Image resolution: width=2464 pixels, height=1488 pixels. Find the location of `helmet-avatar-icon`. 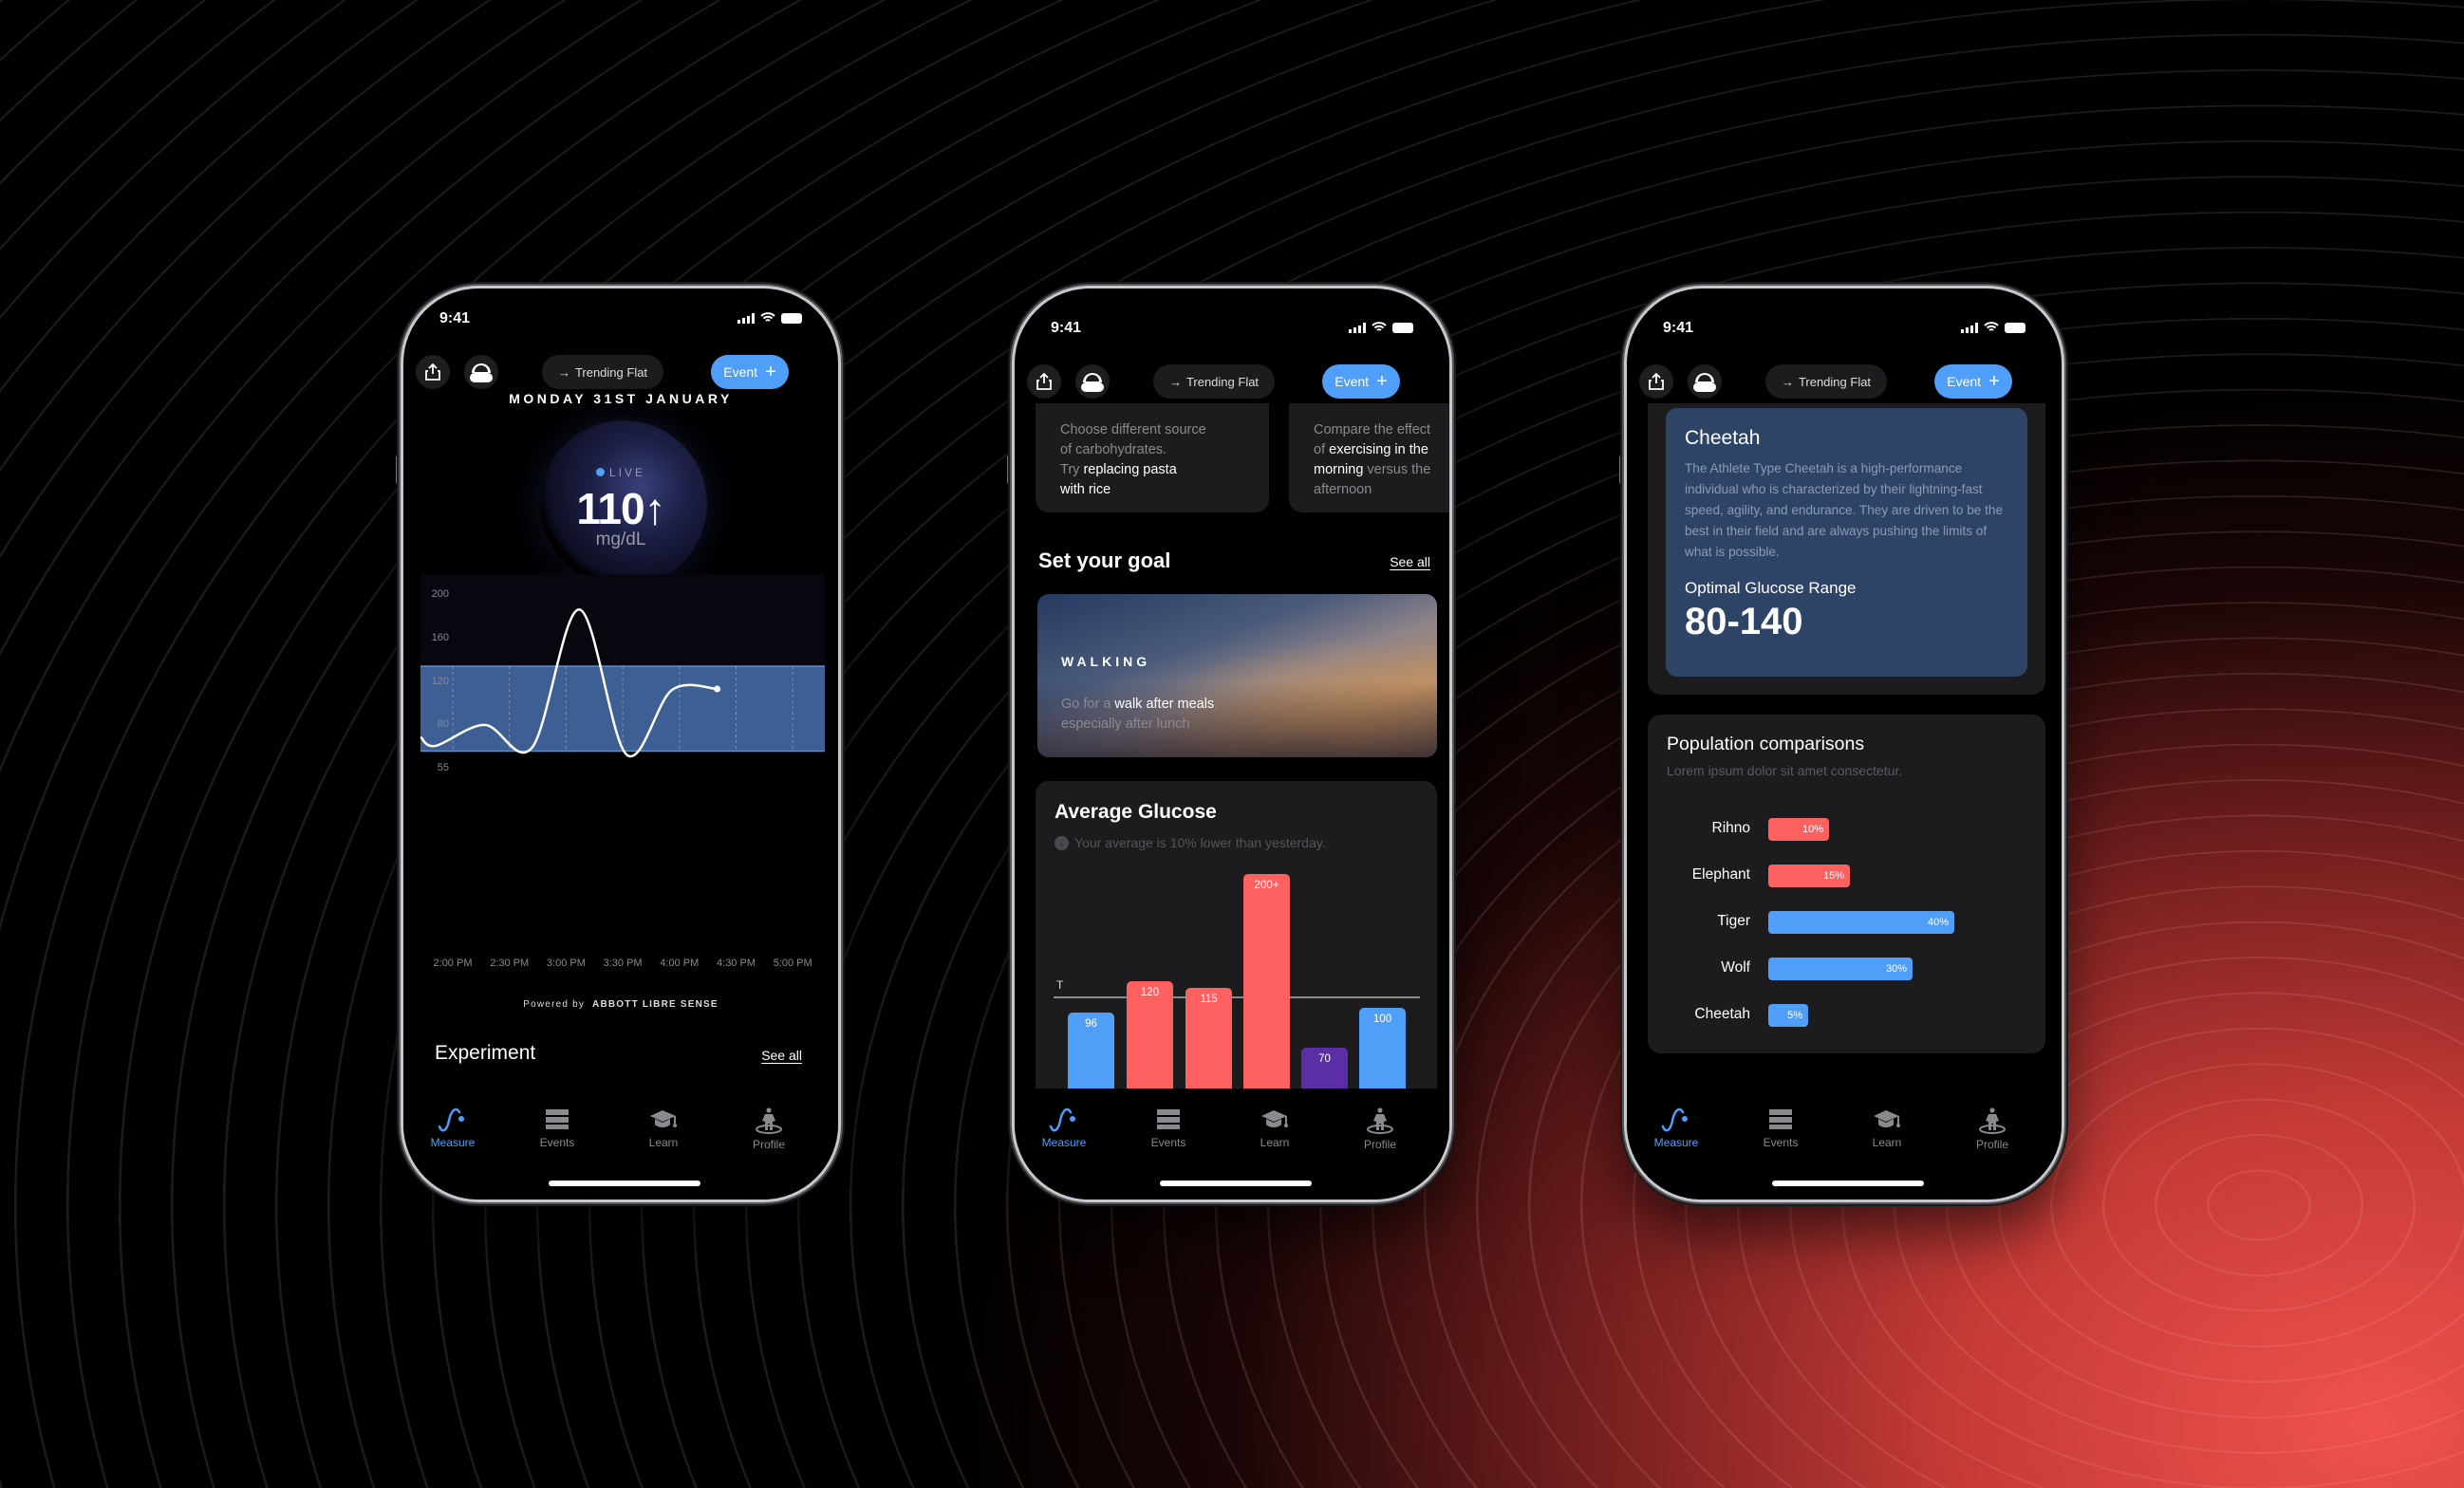

helmet-avatar-icon is located at coordinates (1092, 382).